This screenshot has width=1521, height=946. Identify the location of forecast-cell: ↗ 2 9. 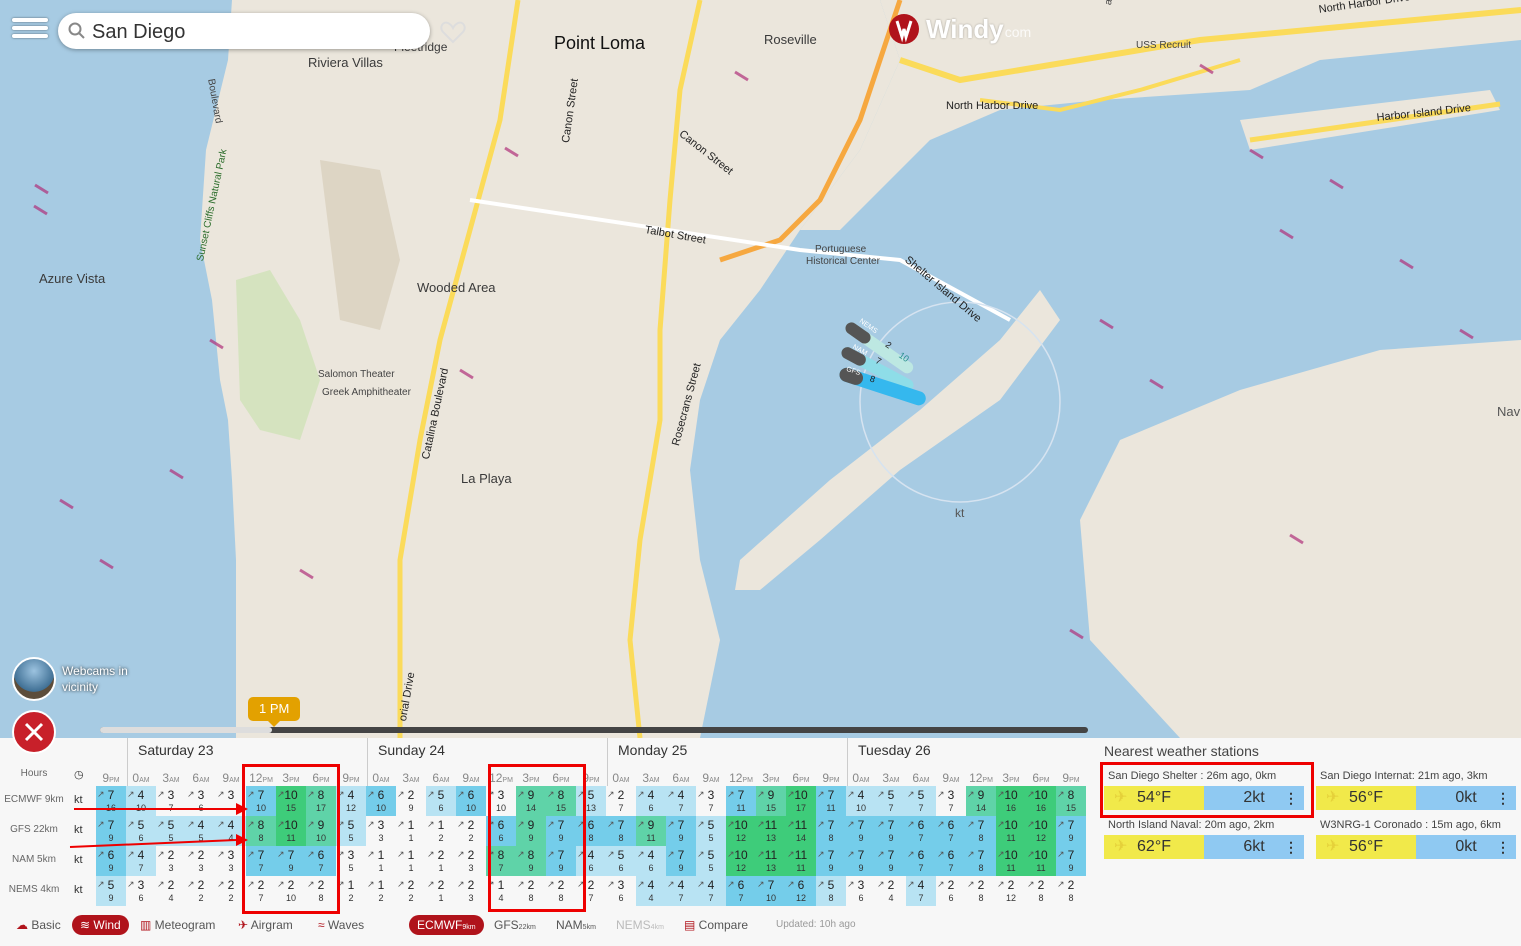
(411, 801).